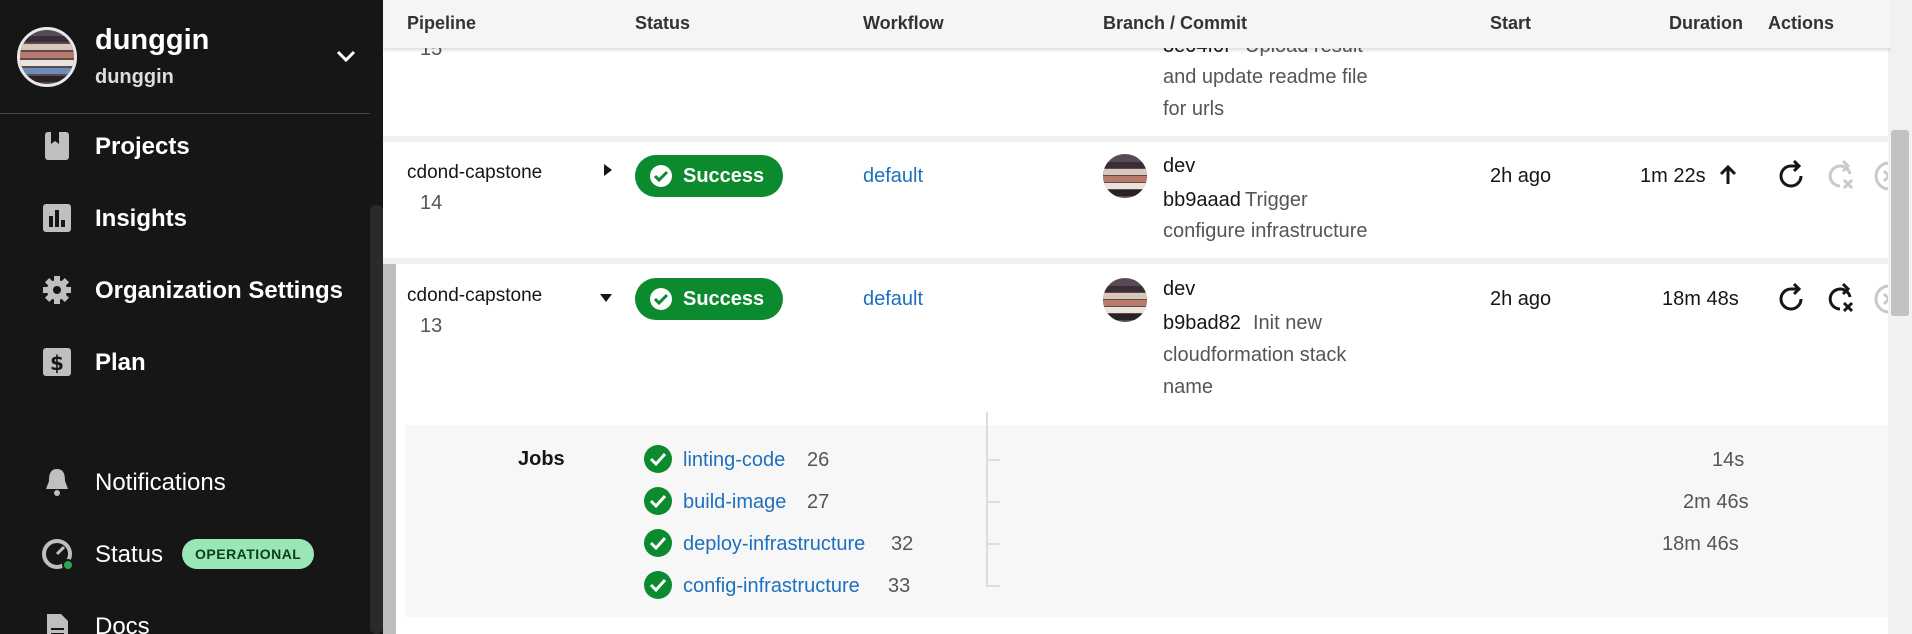 The height and width of the screenshot is (634, 1912). I want to click on sidebar-item-label: Projects, so click(142, 146).